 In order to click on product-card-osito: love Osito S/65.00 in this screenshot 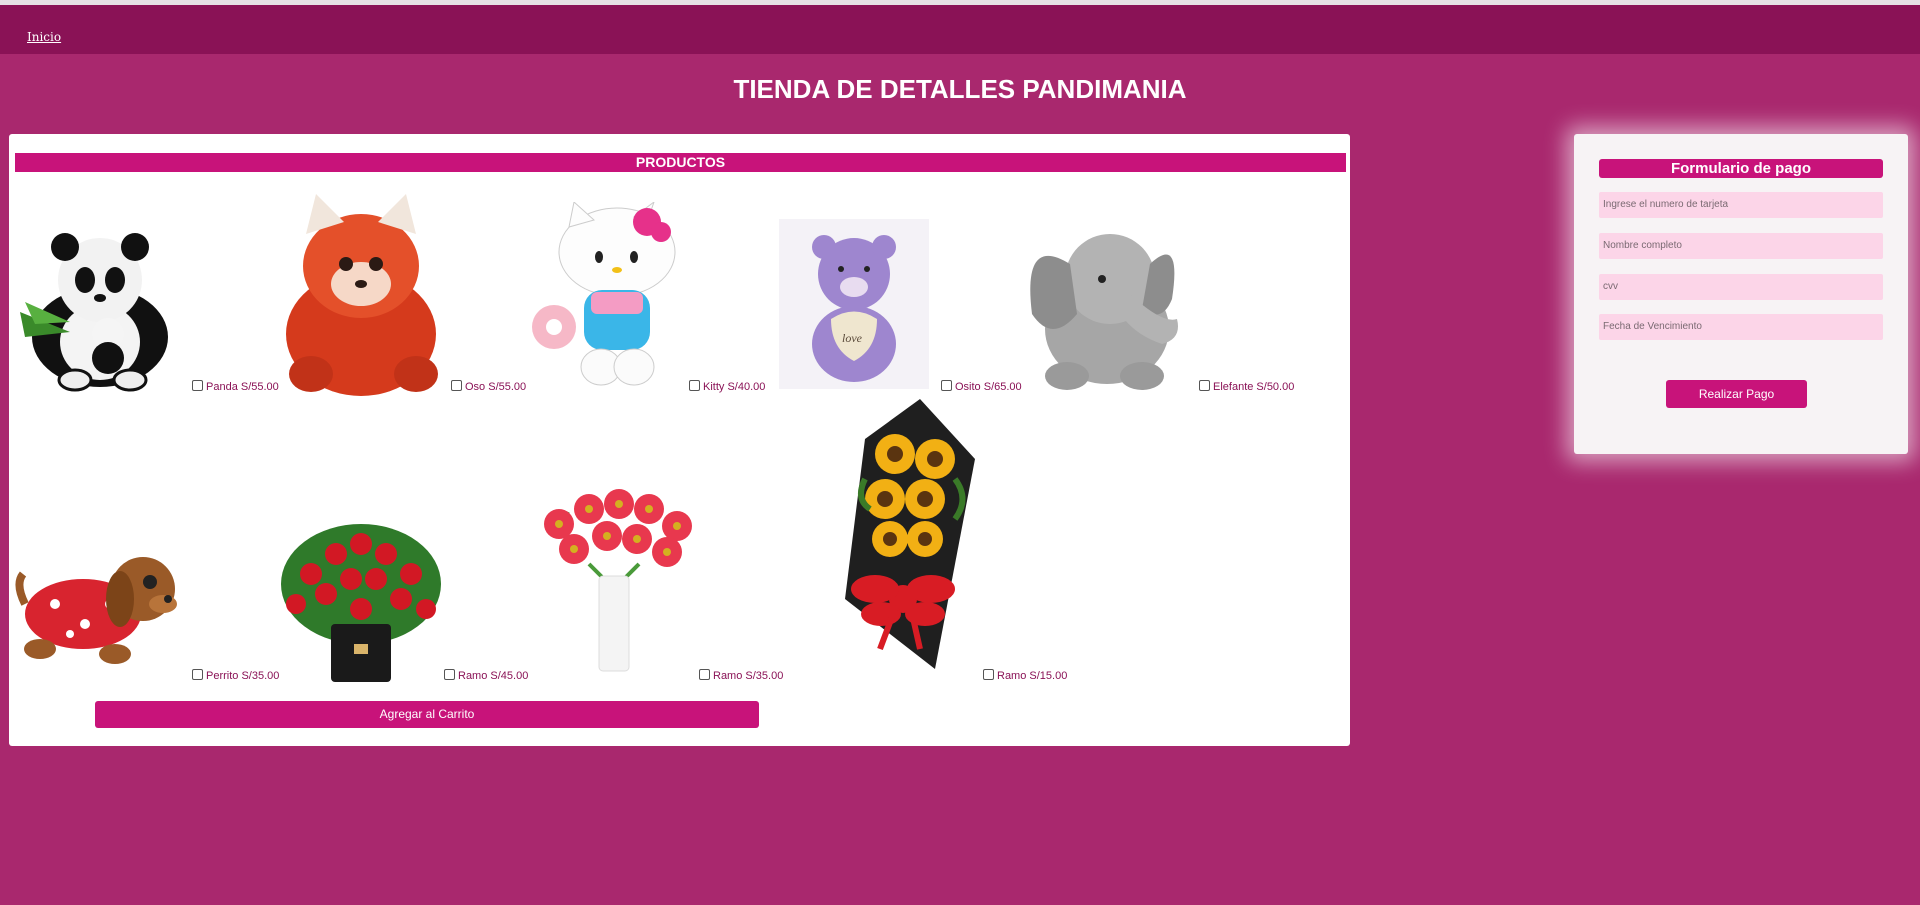, I will do `click(904, 294)`.